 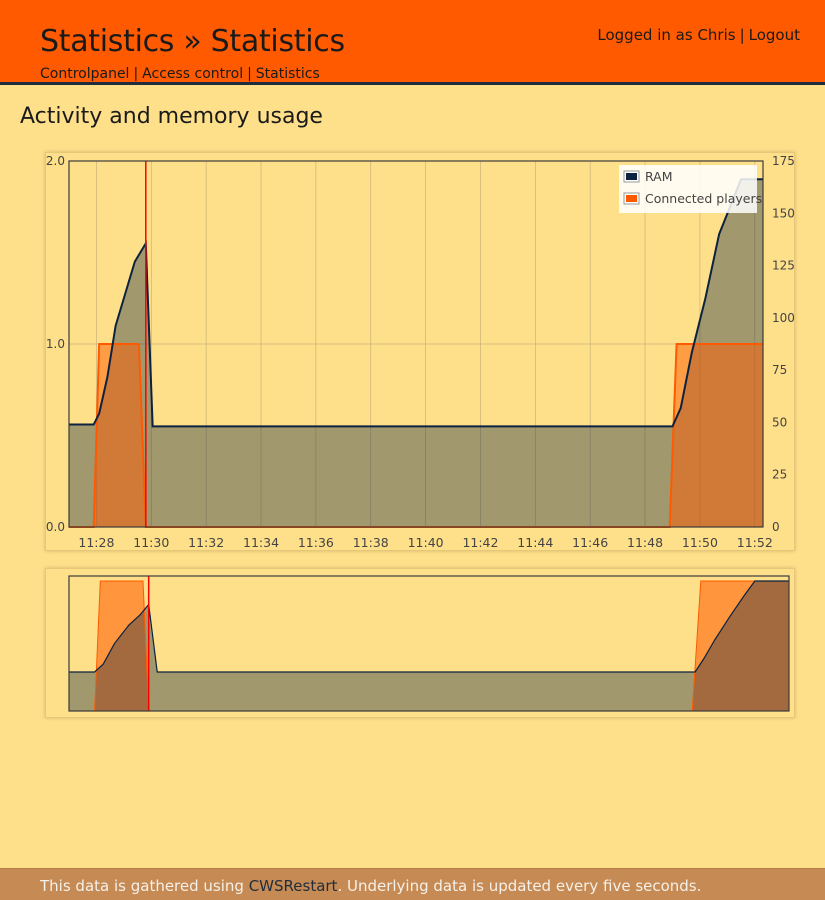 What do you see at coordinates (192, 74) in the screenshot?
I see `breadcrumb-access-control-link: Access control` at bounding box center [192, 74].